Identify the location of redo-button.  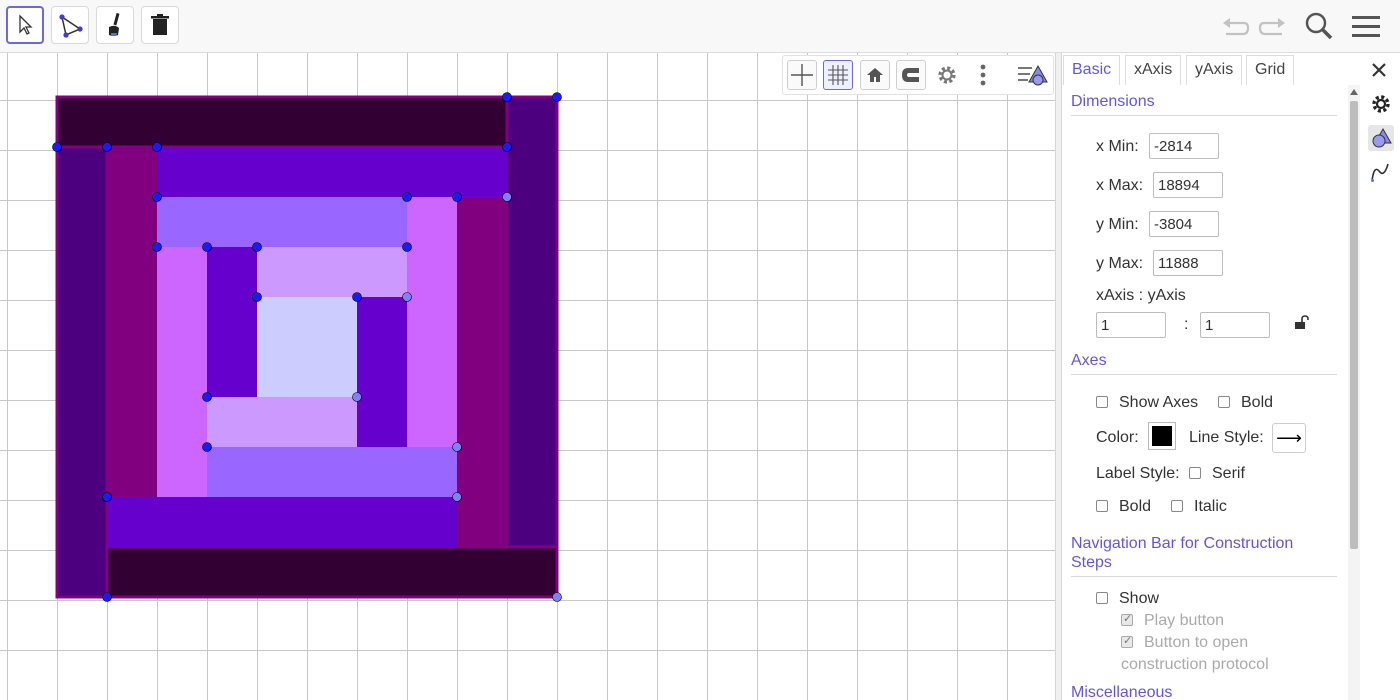
(1273, 26).